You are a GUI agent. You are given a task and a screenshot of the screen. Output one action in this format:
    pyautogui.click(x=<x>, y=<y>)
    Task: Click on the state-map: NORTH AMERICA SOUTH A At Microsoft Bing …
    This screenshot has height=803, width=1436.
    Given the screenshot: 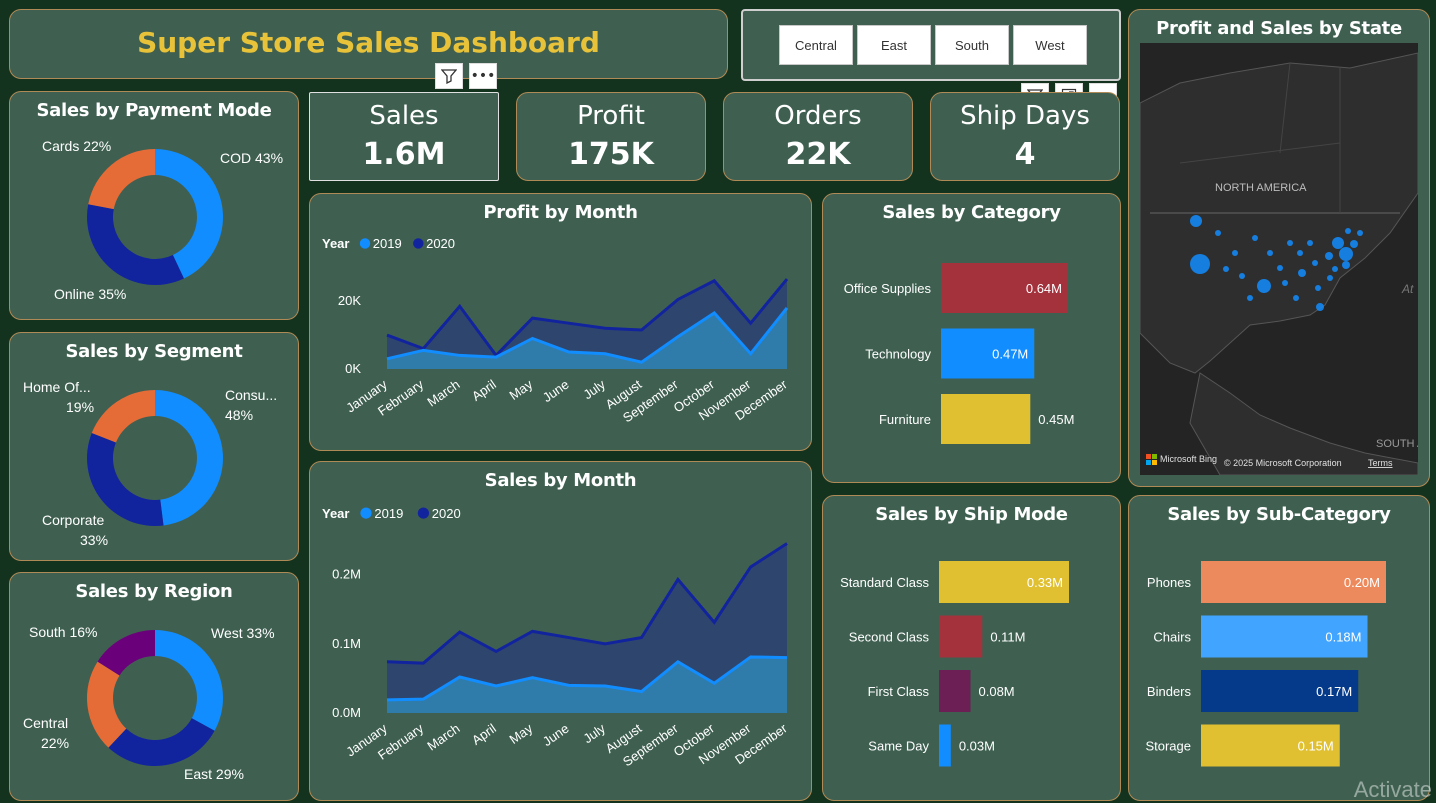 What is the action you would take?
    pyautogui.click(x=1279, y=259)
    